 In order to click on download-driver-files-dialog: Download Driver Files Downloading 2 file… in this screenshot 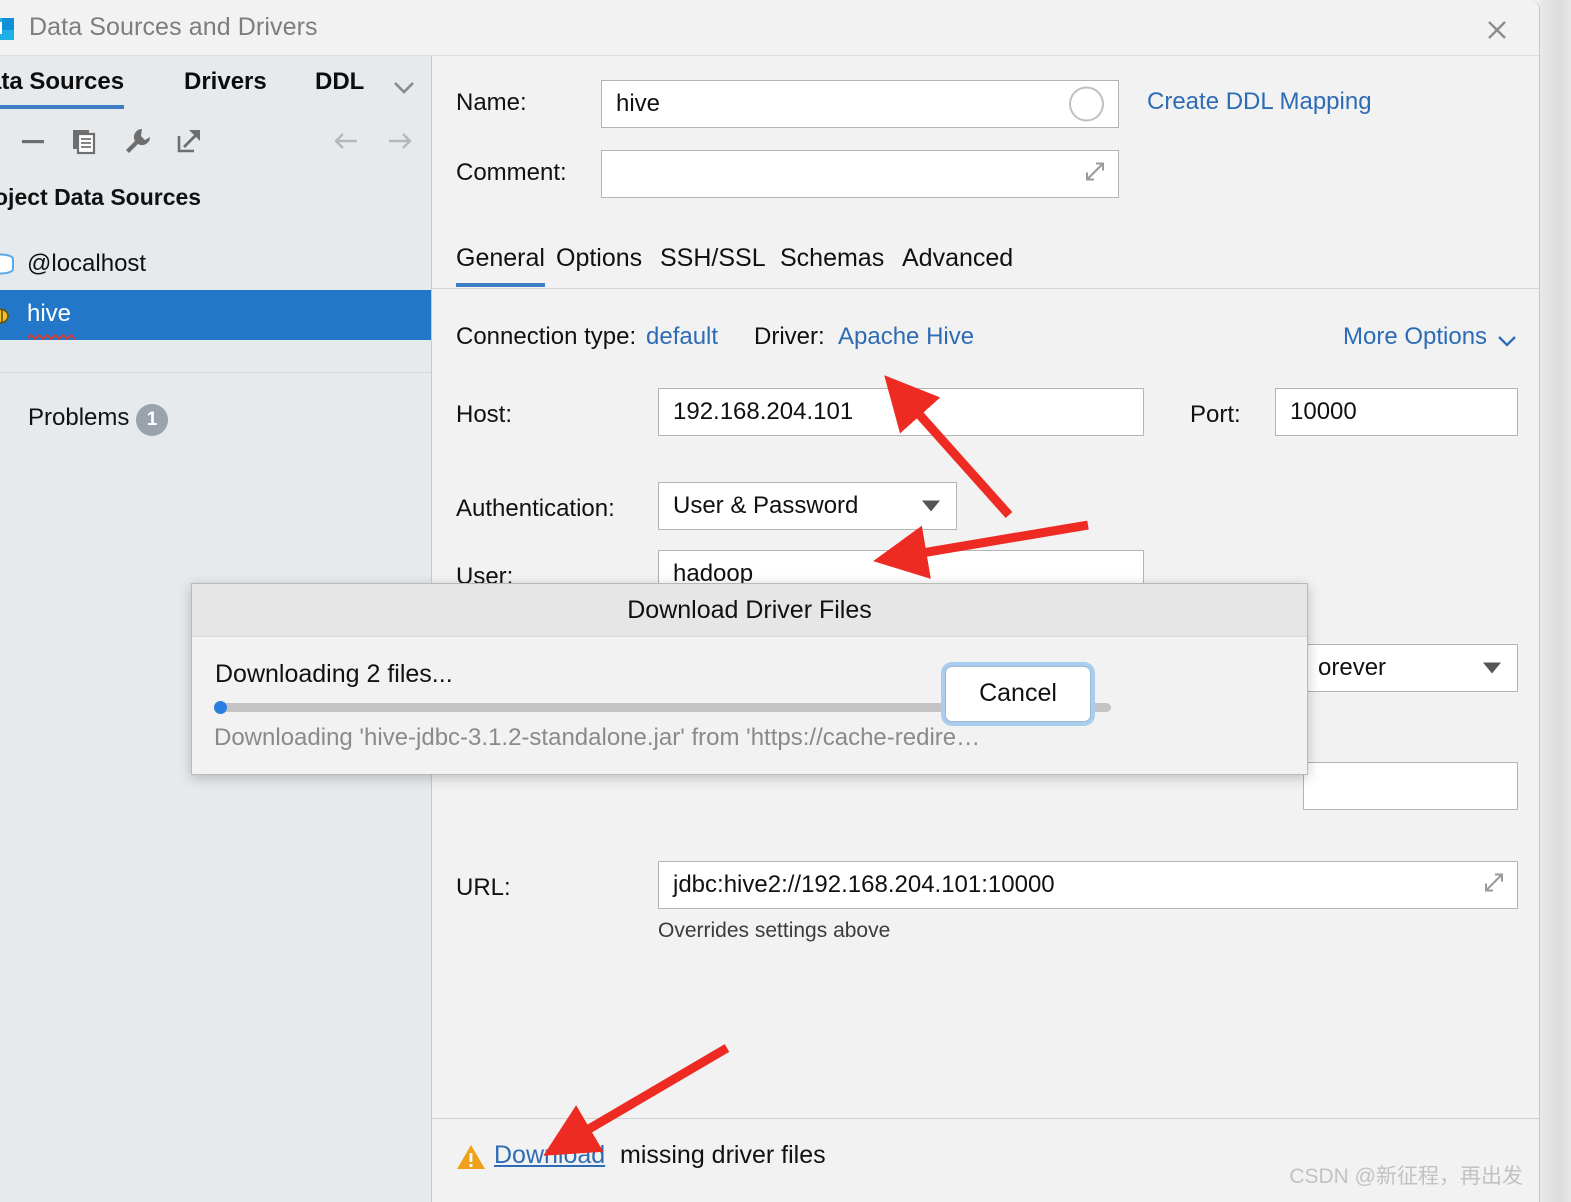, I will do `click(749, 679)`.